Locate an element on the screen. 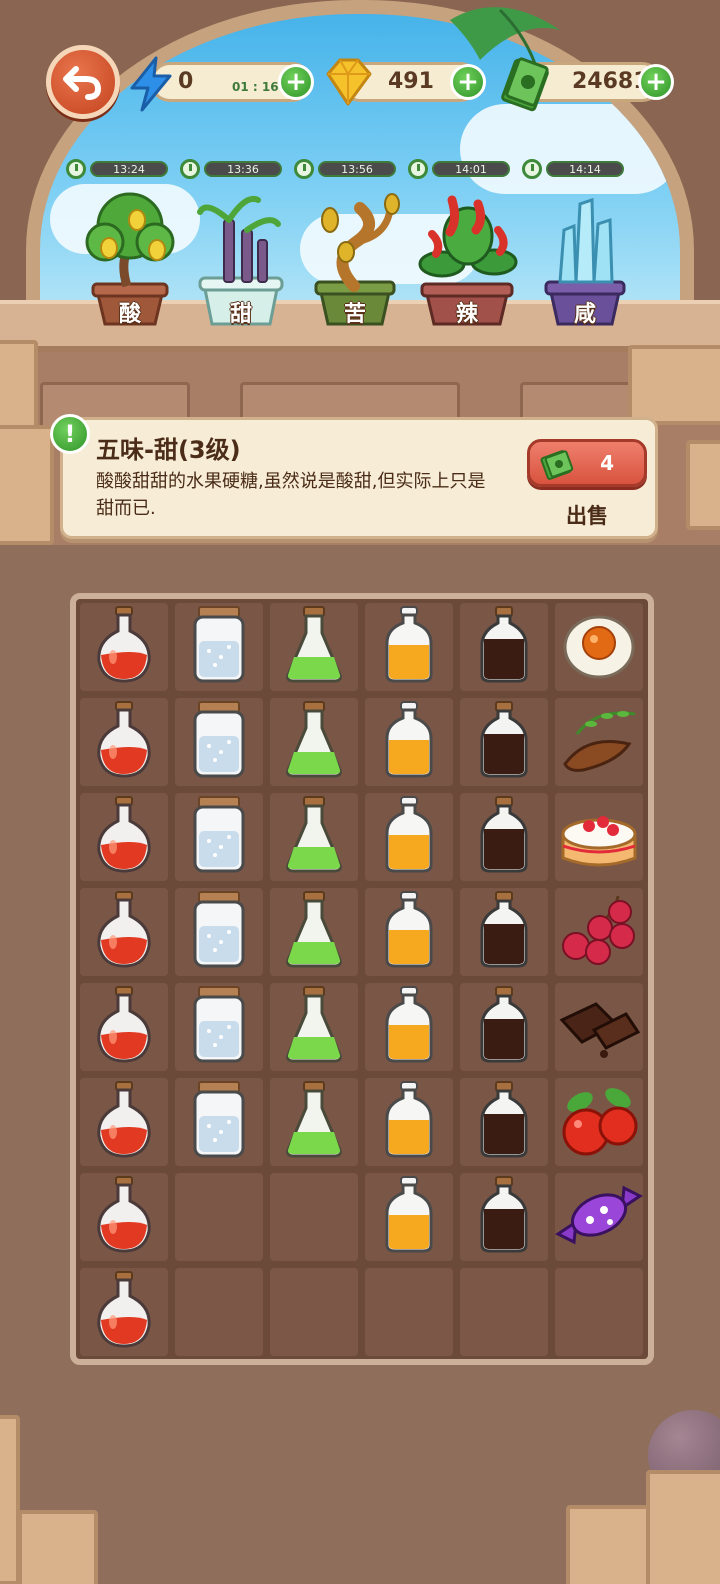 This screenshot has height=1584, width=720. grid-cell-hawthorn is located at coordinates (599, 1122).